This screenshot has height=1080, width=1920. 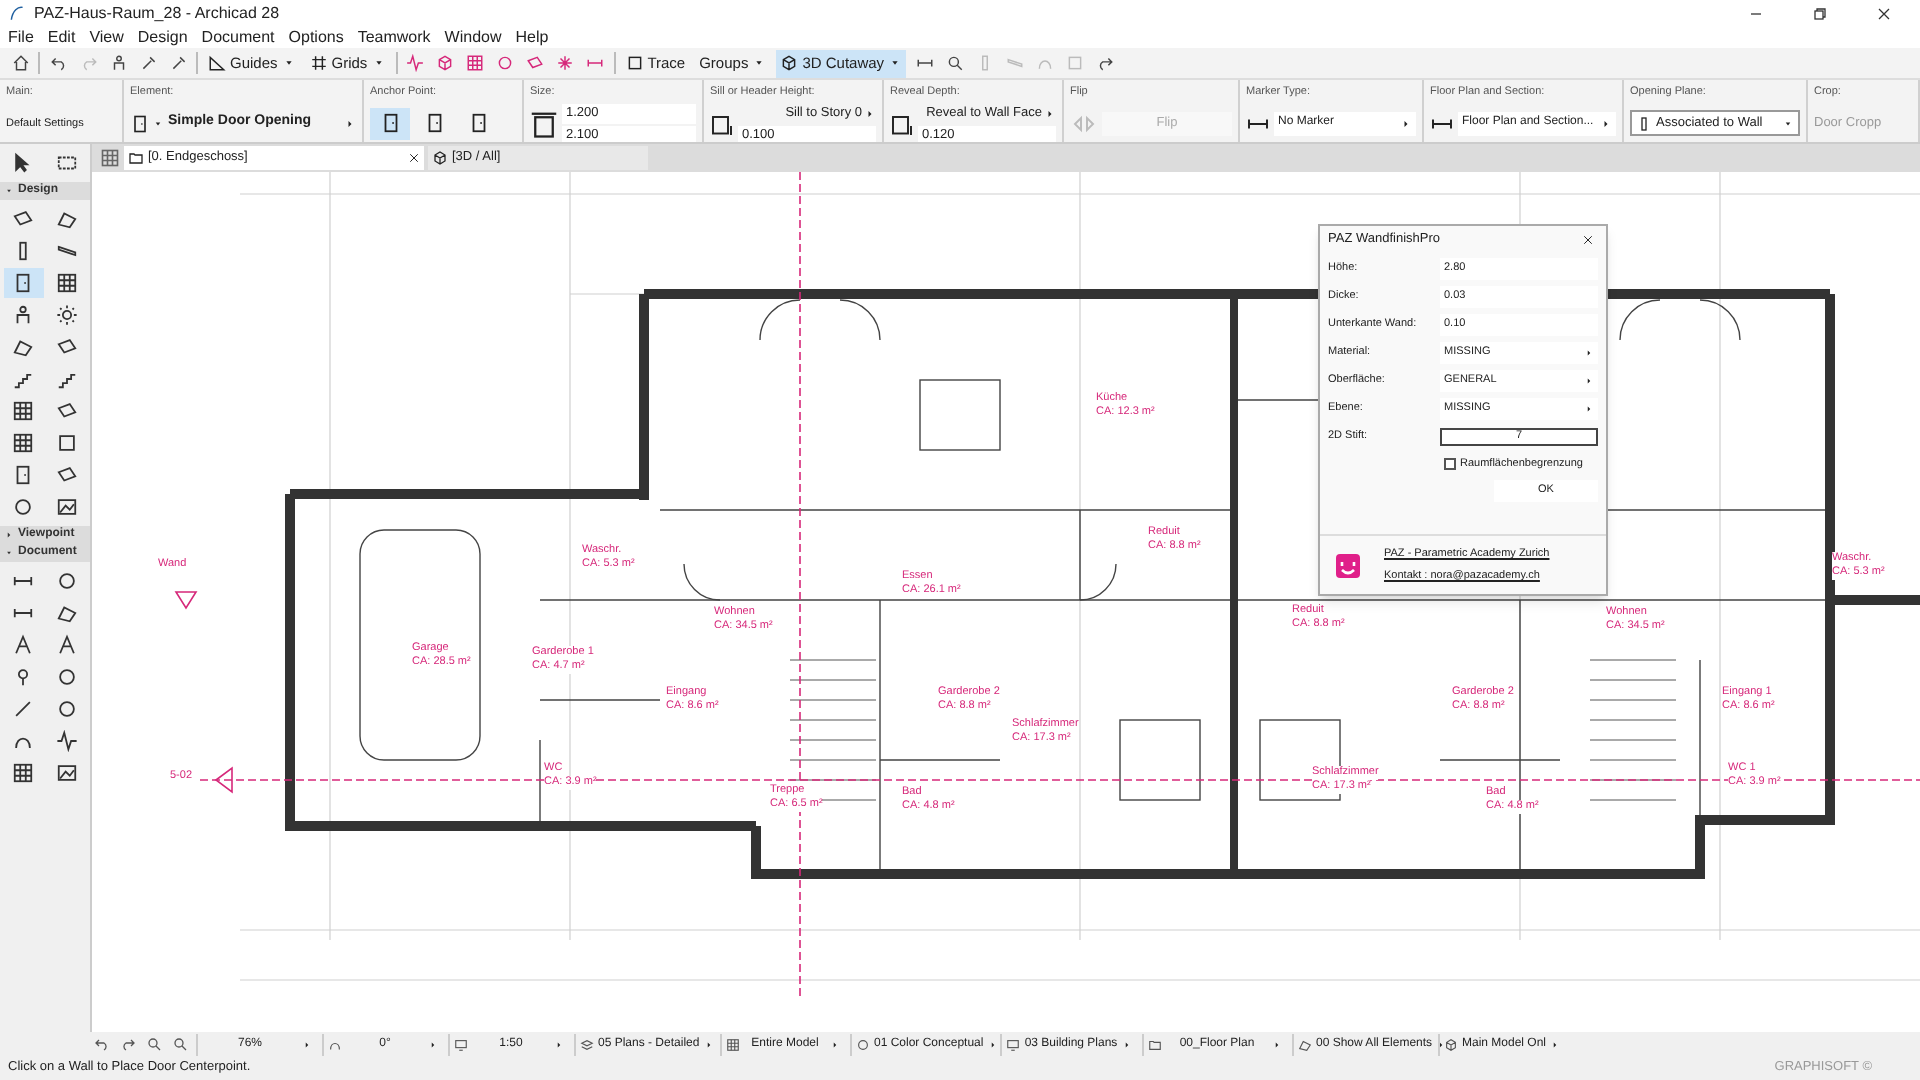 What do you see at coordinates (1884, 13) in the screenshot?
I see `close-icon` at bounding box center [1884, 13].